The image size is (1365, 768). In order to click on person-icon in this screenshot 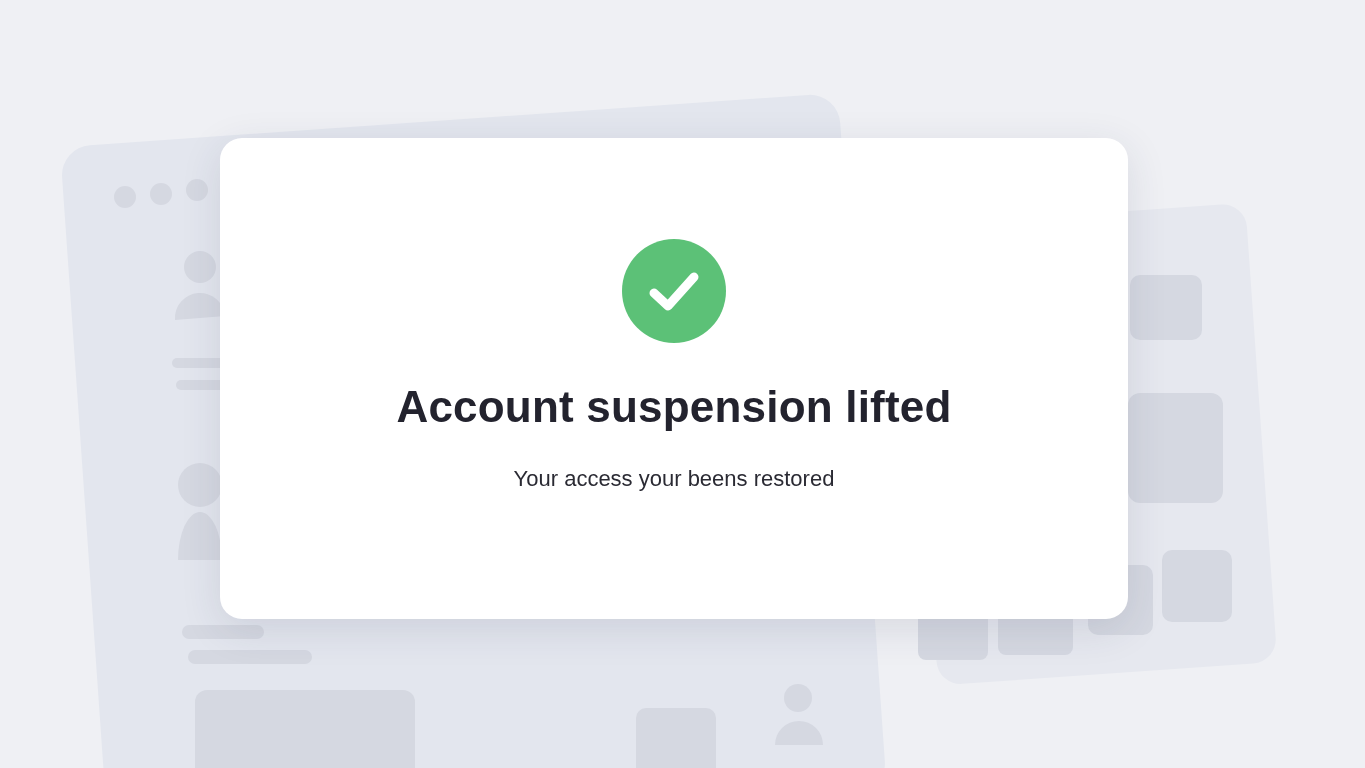, I will do `click(200, 511)`.